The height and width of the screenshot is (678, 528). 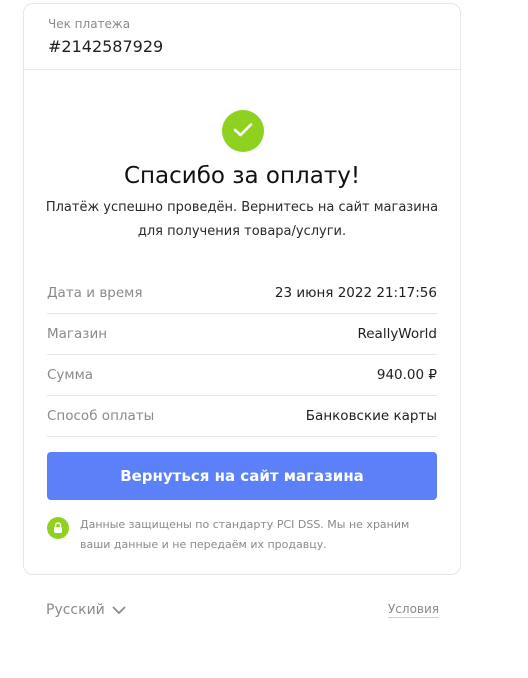 I want to click on language-label: Русский, so click(x=75, y=610).